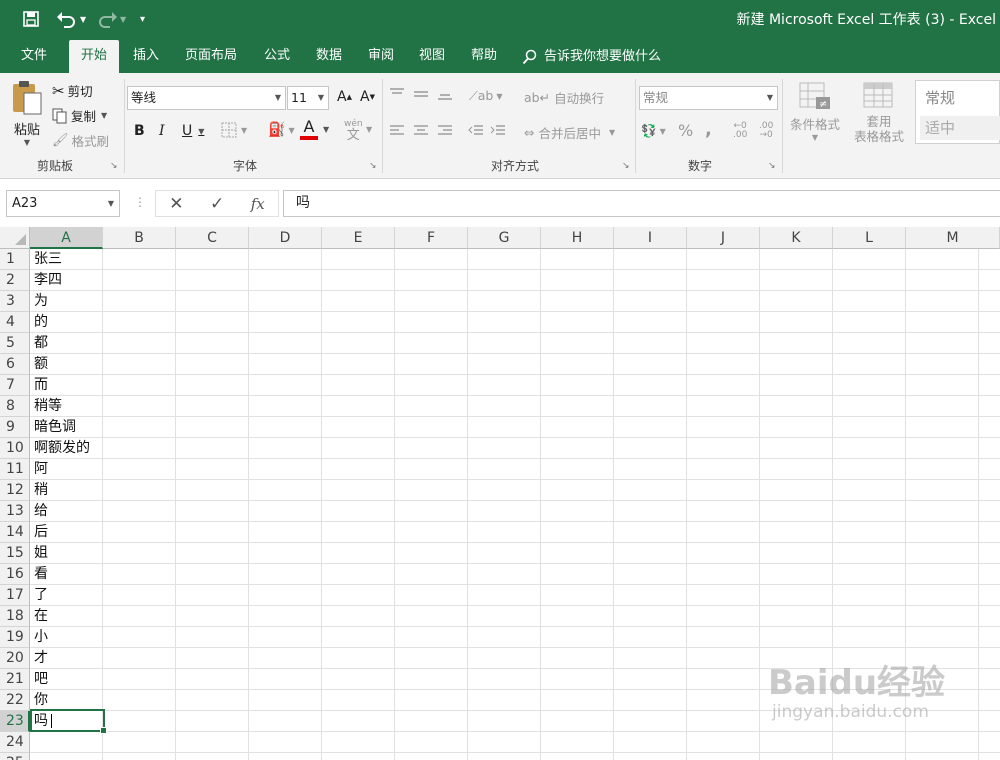 This screenshot has height=760, width=1000. I want to click on column-header-k: K, so click(796, 238).